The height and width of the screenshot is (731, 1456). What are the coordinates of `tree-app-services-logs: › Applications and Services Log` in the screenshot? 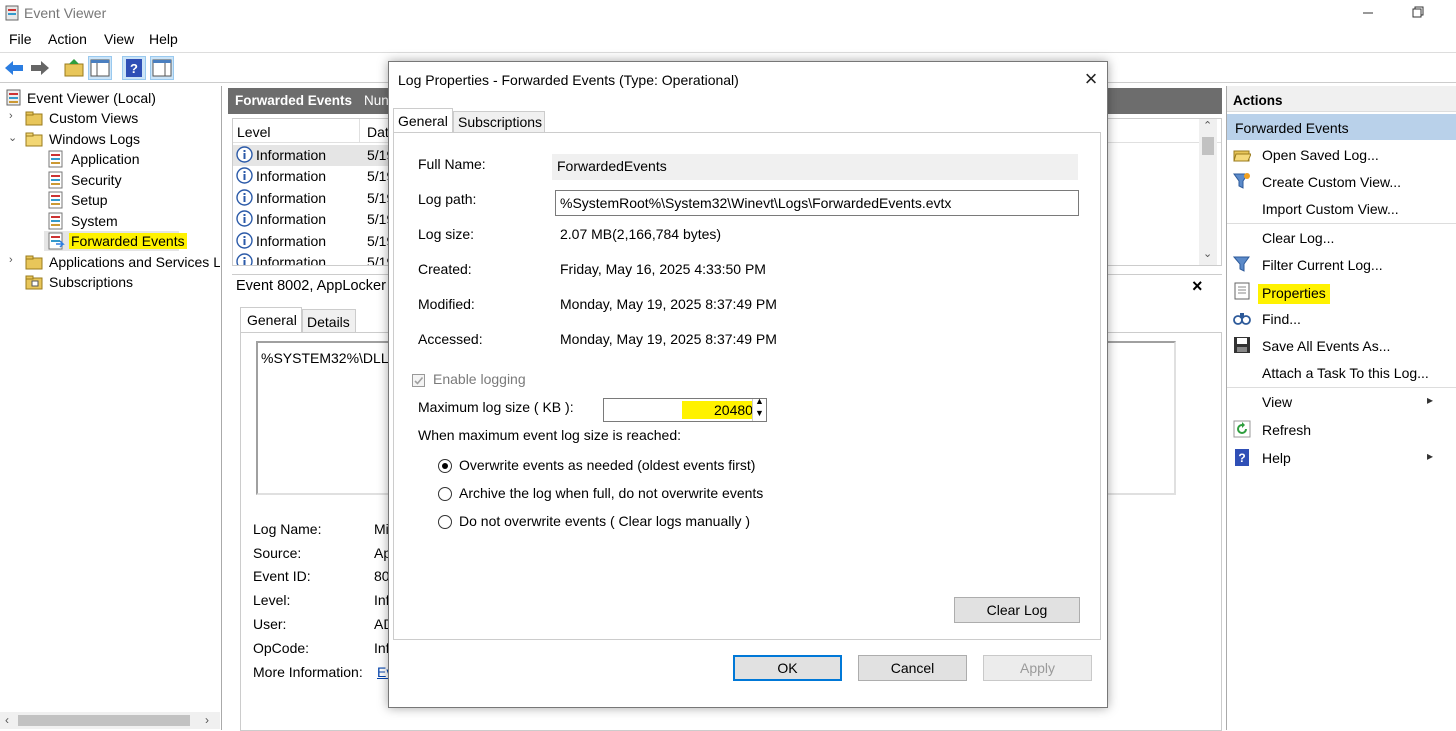 It's located at (110, 262).